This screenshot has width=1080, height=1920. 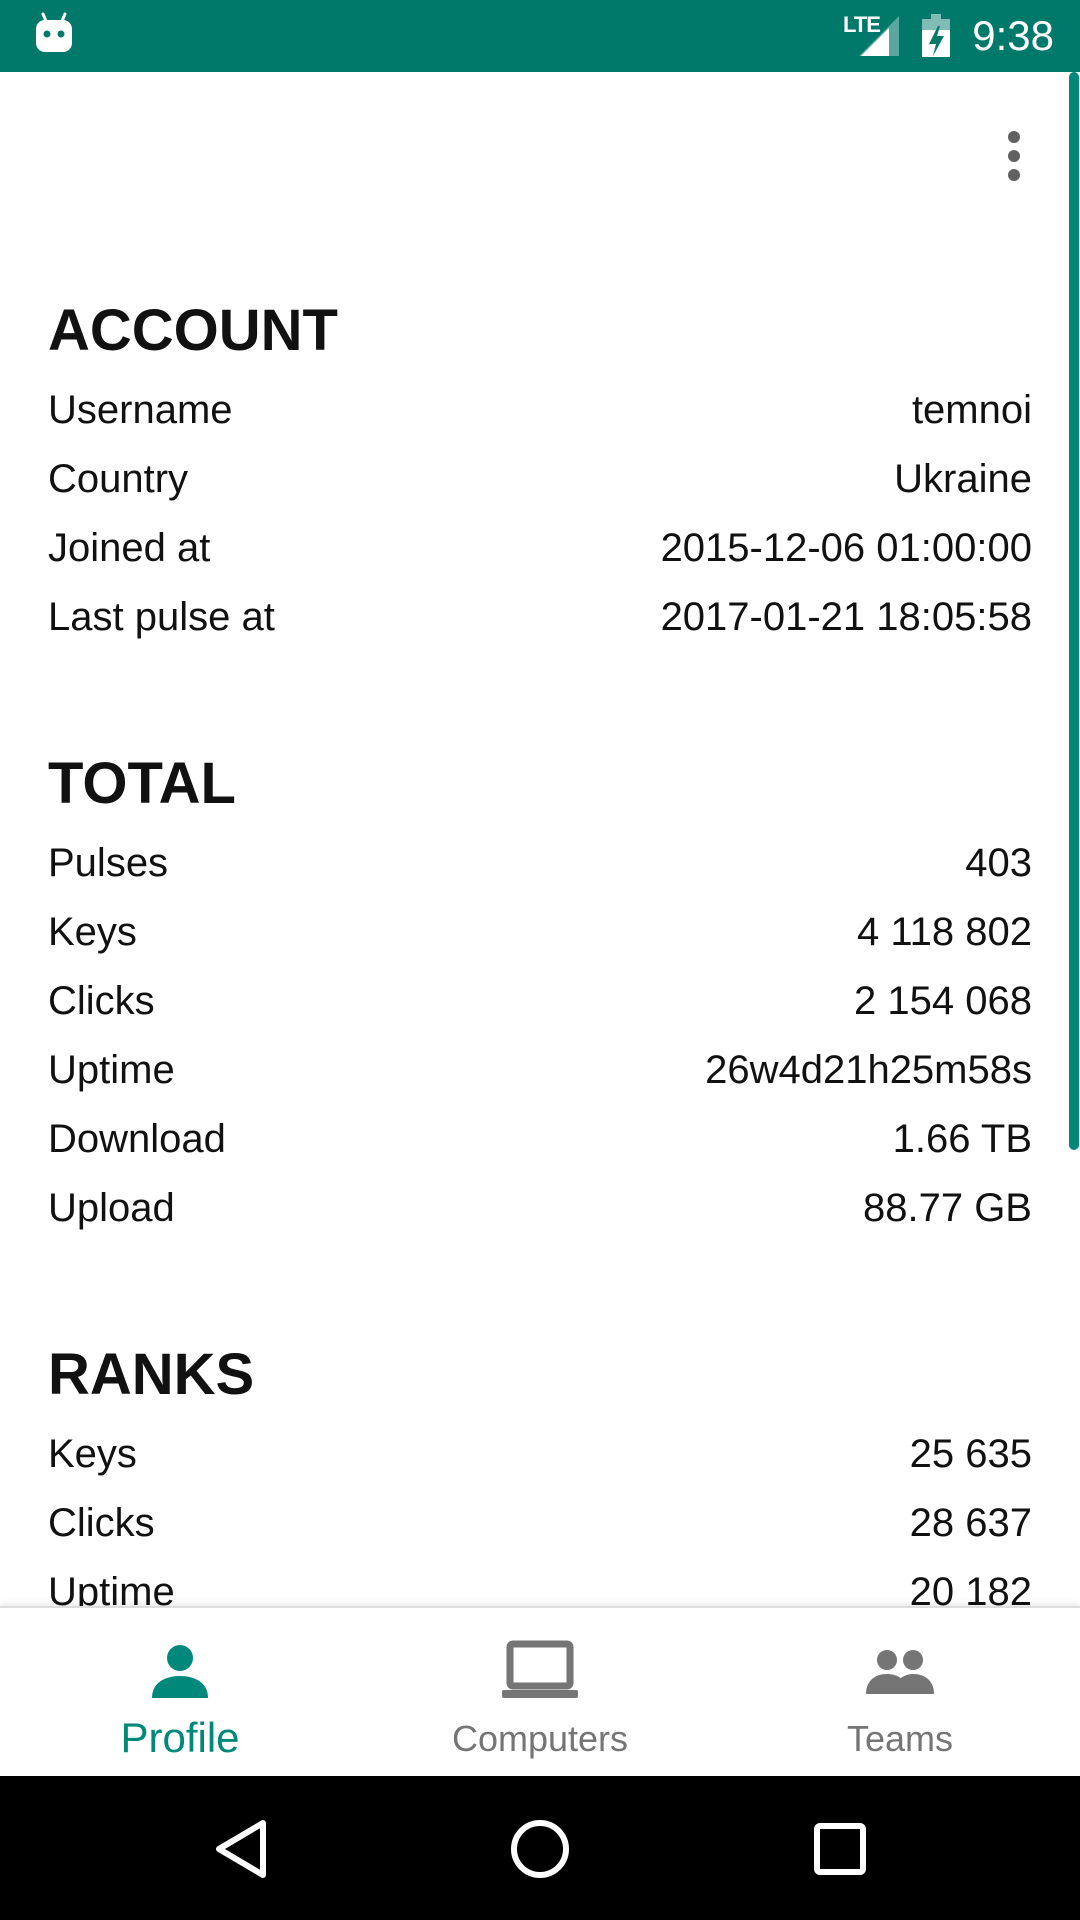 What do you see at coordinates (111, 1207) in the screenshot?
I see `row-label: Upload` at bounding box center [111, 1207].